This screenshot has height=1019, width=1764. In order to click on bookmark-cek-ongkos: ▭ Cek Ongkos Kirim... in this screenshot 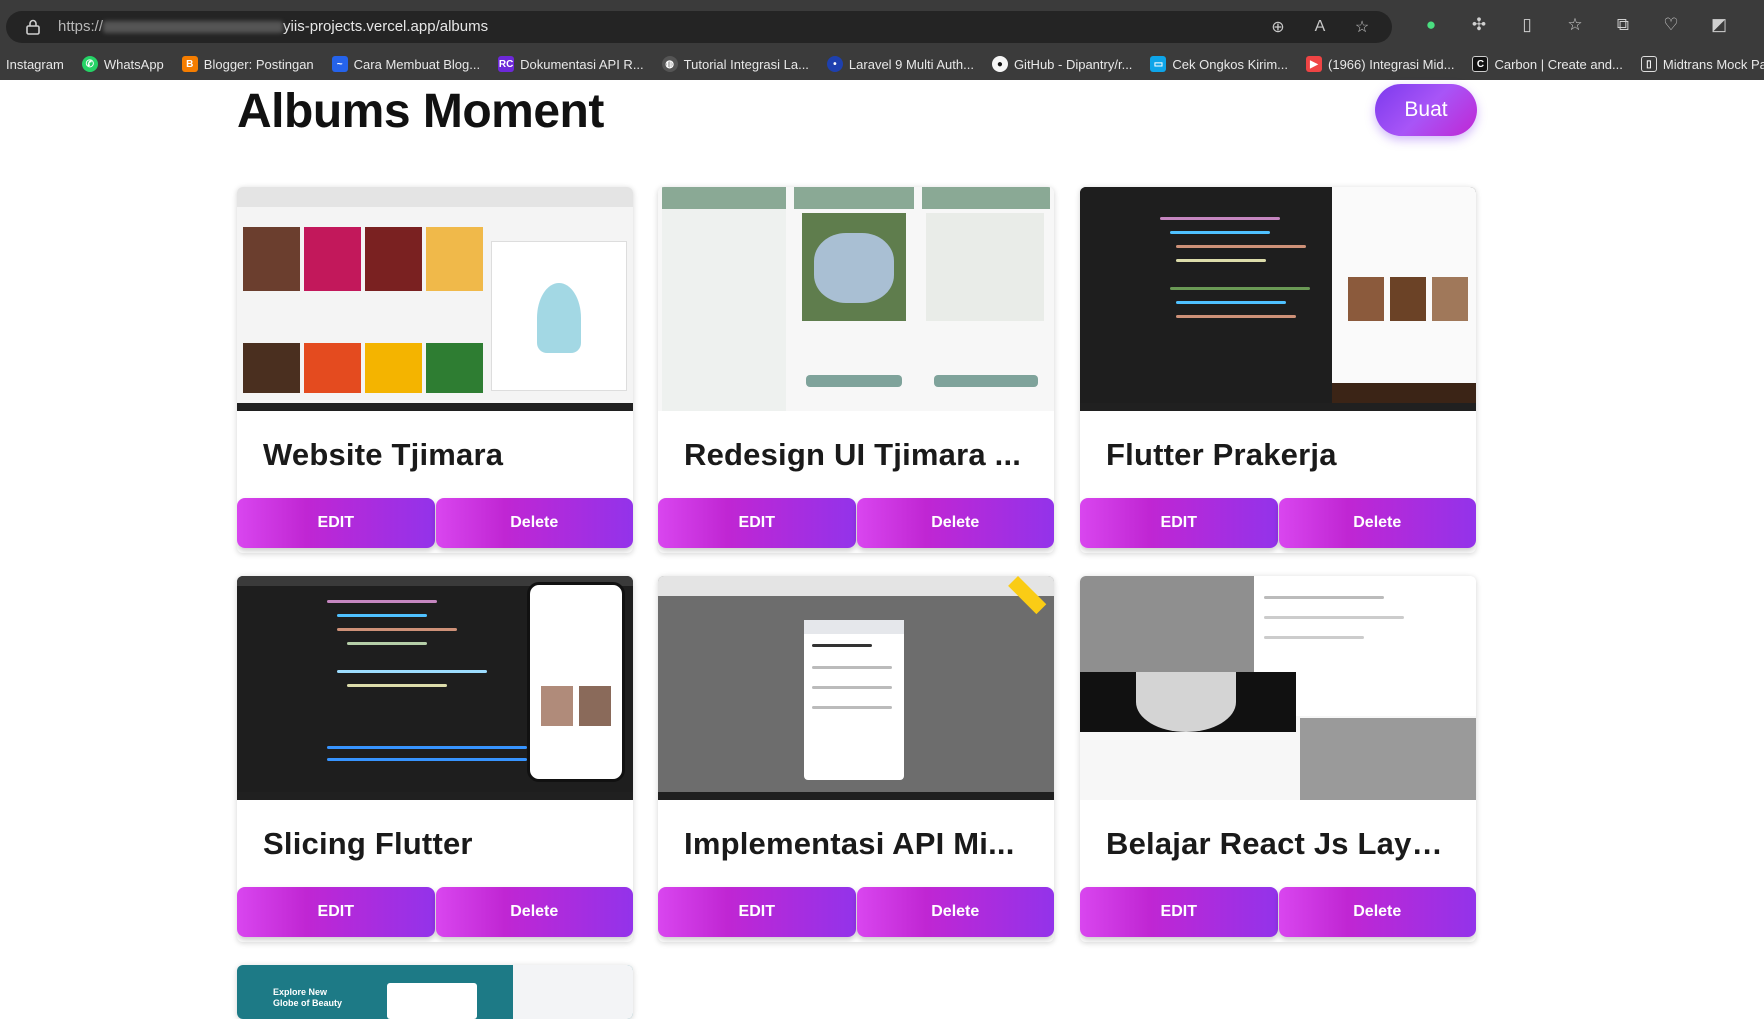, I will do `click(1219, 64)`.